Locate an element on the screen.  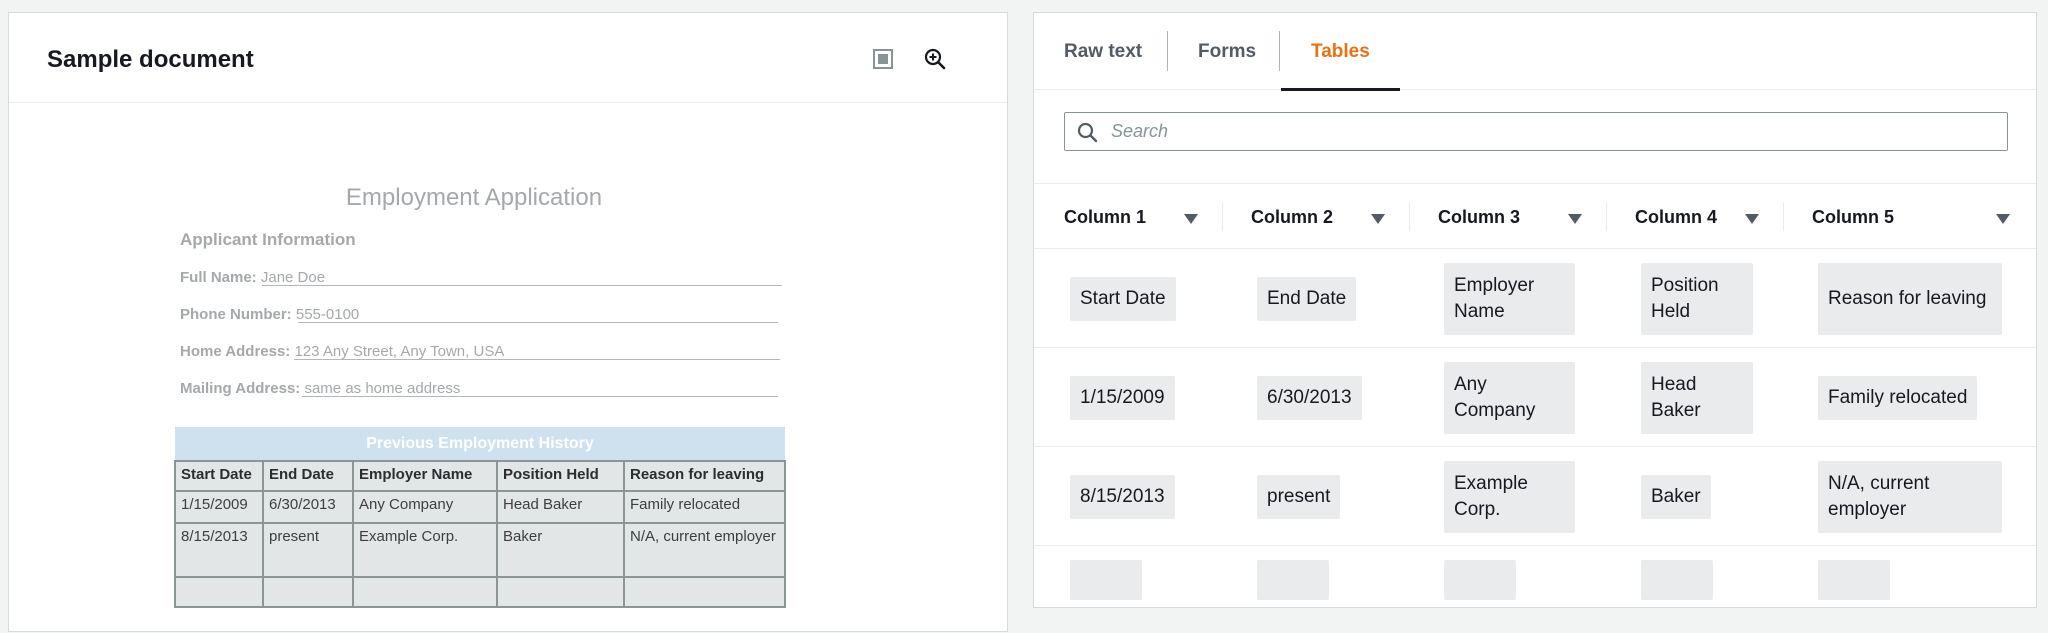
search-icon is located at coordinates (1087, 132).